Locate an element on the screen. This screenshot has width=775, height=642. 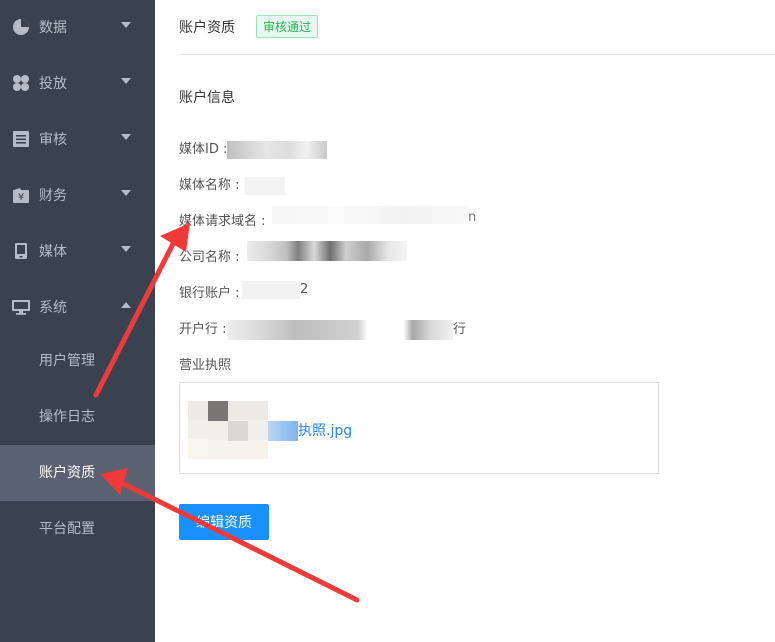
sidebar-item-delivery: 投放 is located at coordinates (77, 84).